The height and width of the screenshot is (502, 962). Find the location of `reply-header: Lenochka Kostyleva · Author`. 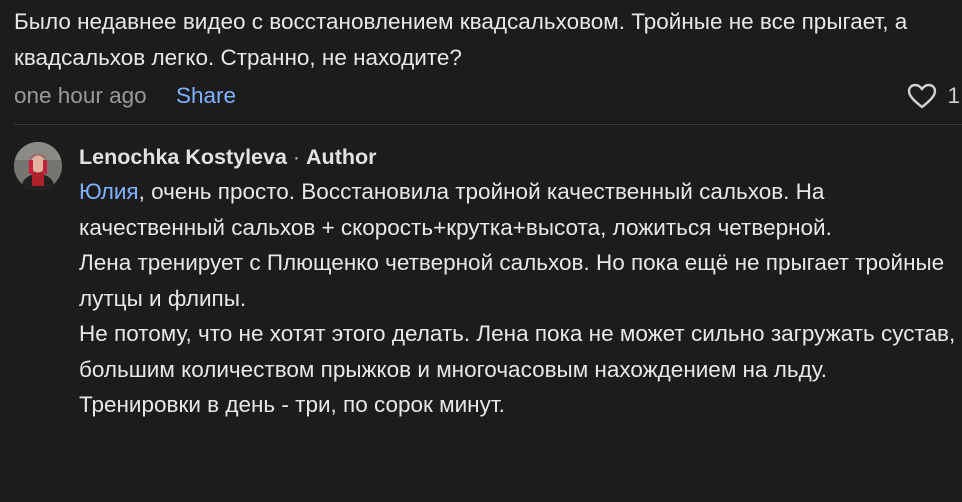

reply-header: Lenochka Kostyleva · Author is located at coordinates (519, 157).